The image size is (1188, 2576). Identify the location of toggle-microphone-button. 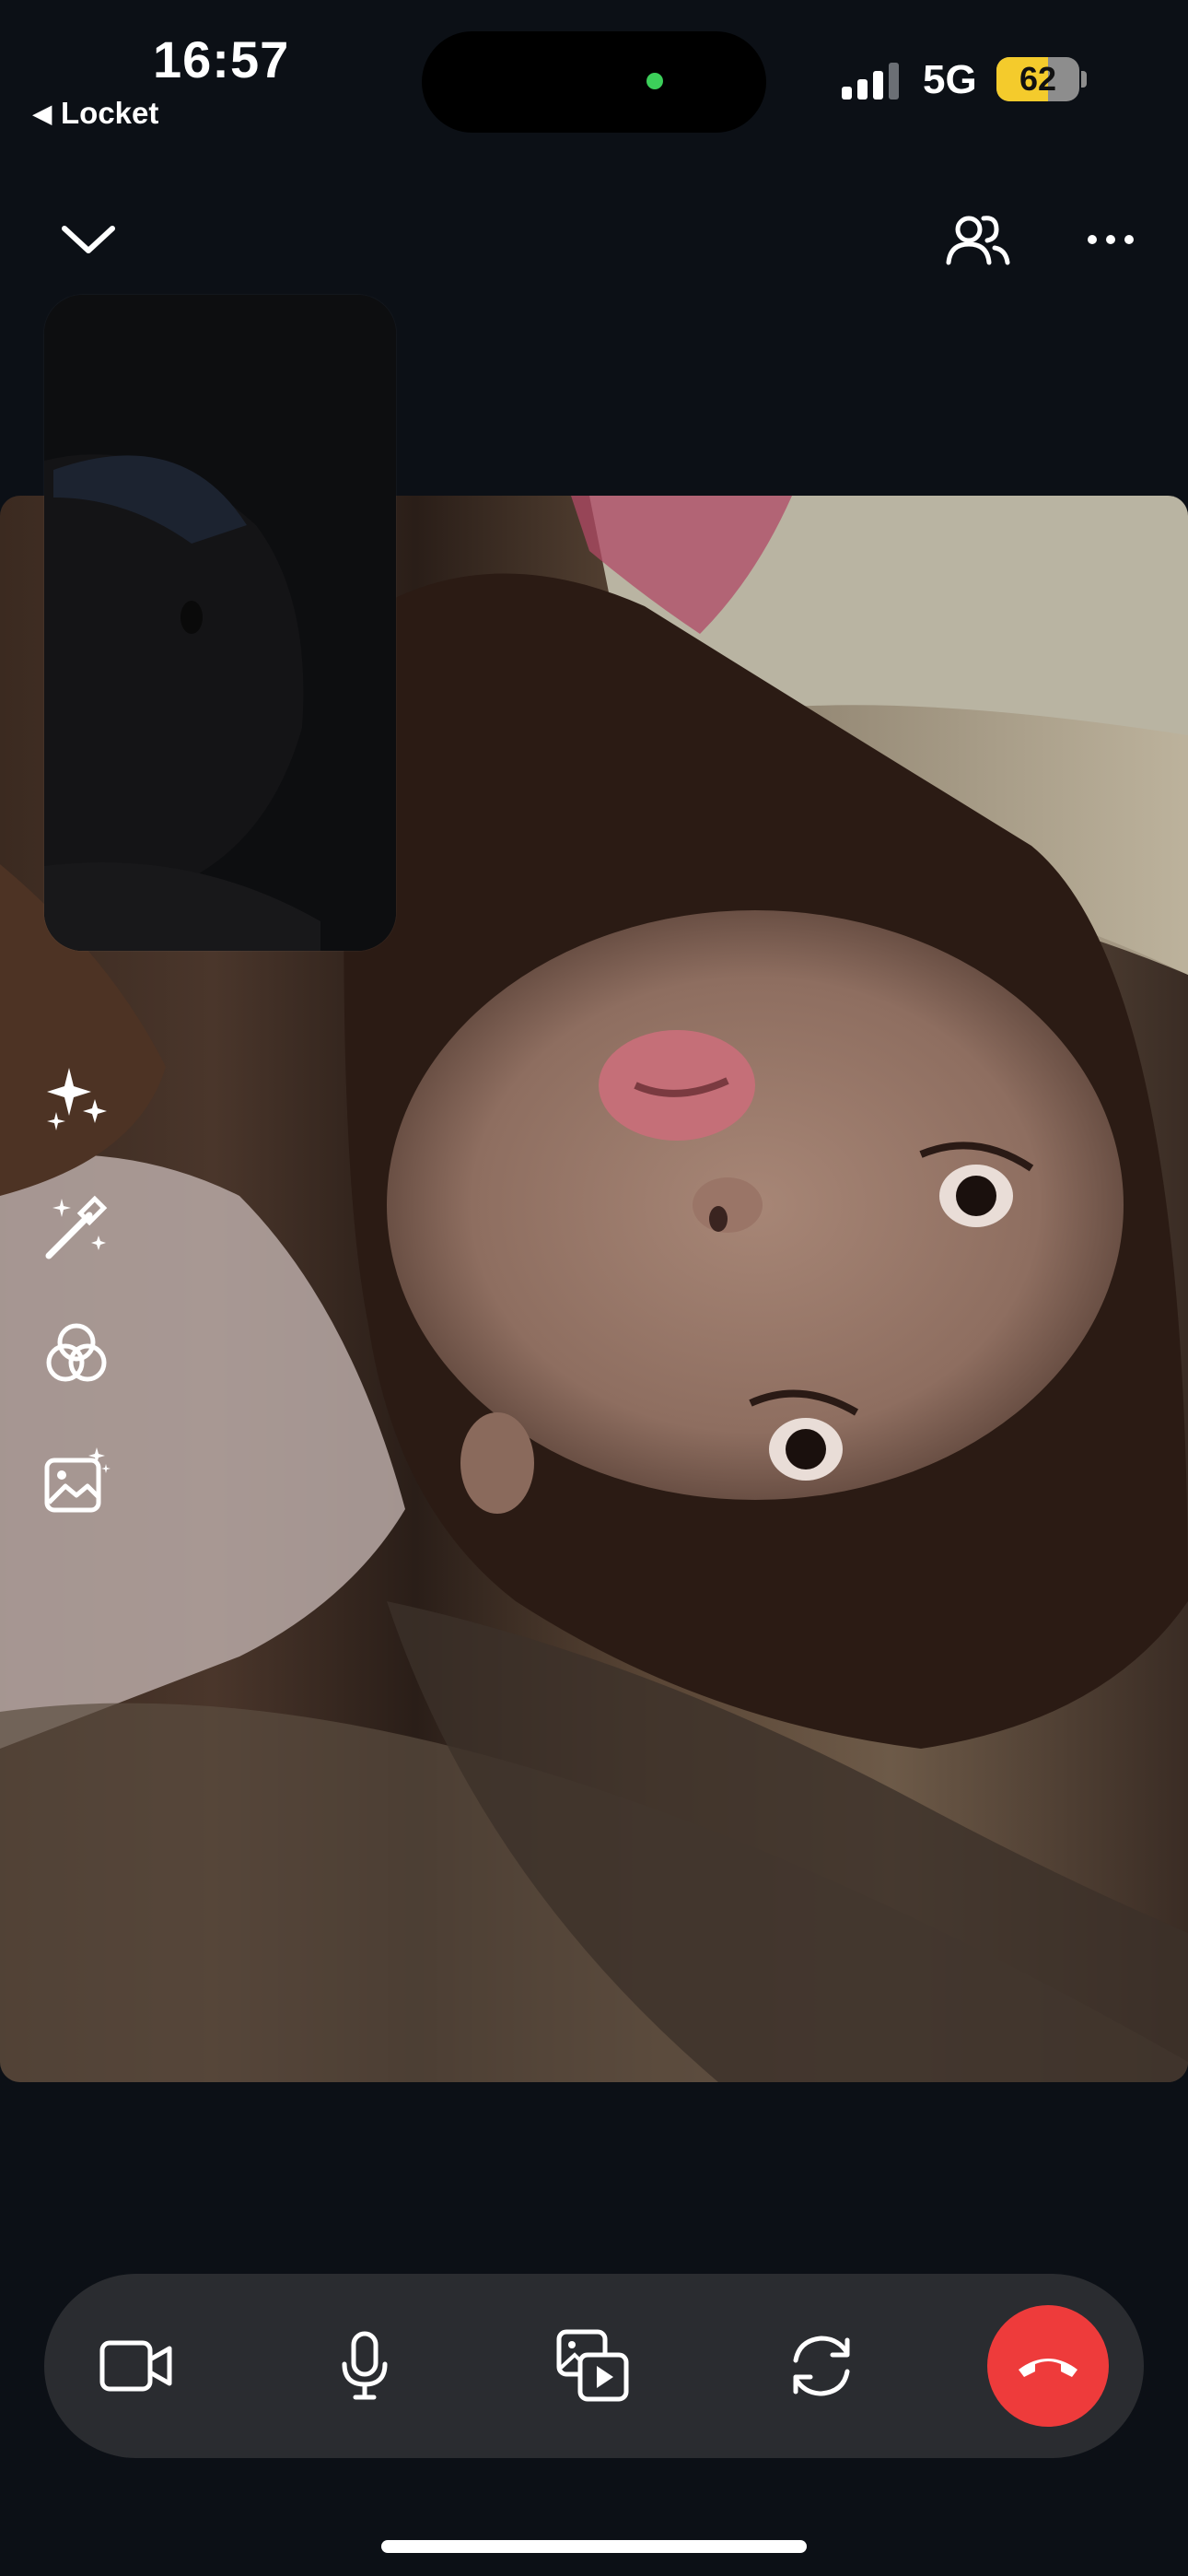
(364, 2366).